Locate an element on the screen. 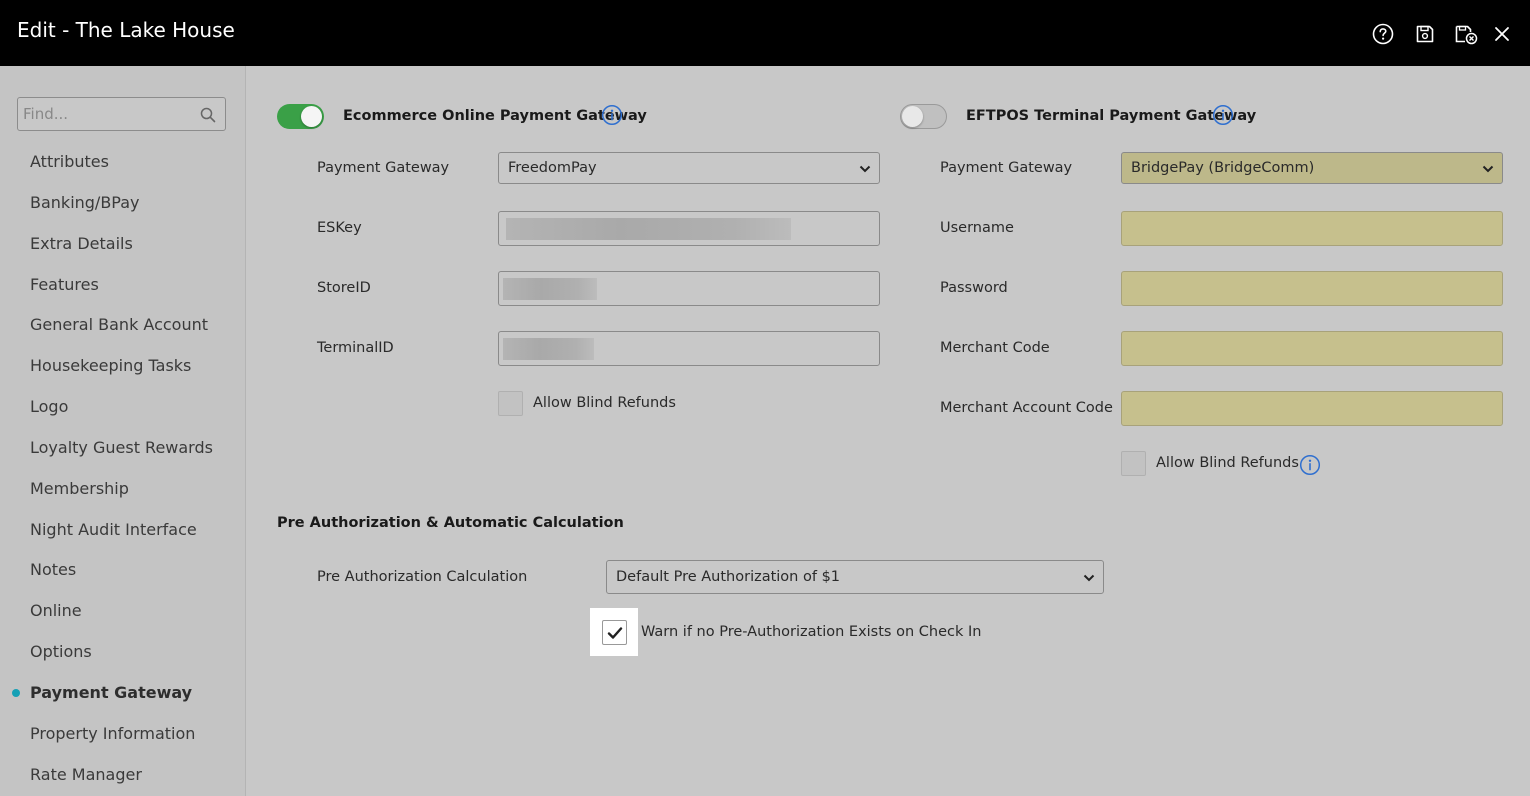 The width and height of the screenshot is (1530, 796). preauth-calc-select: Default Pre Authorization of $1 is located at coordinates (855, 577).